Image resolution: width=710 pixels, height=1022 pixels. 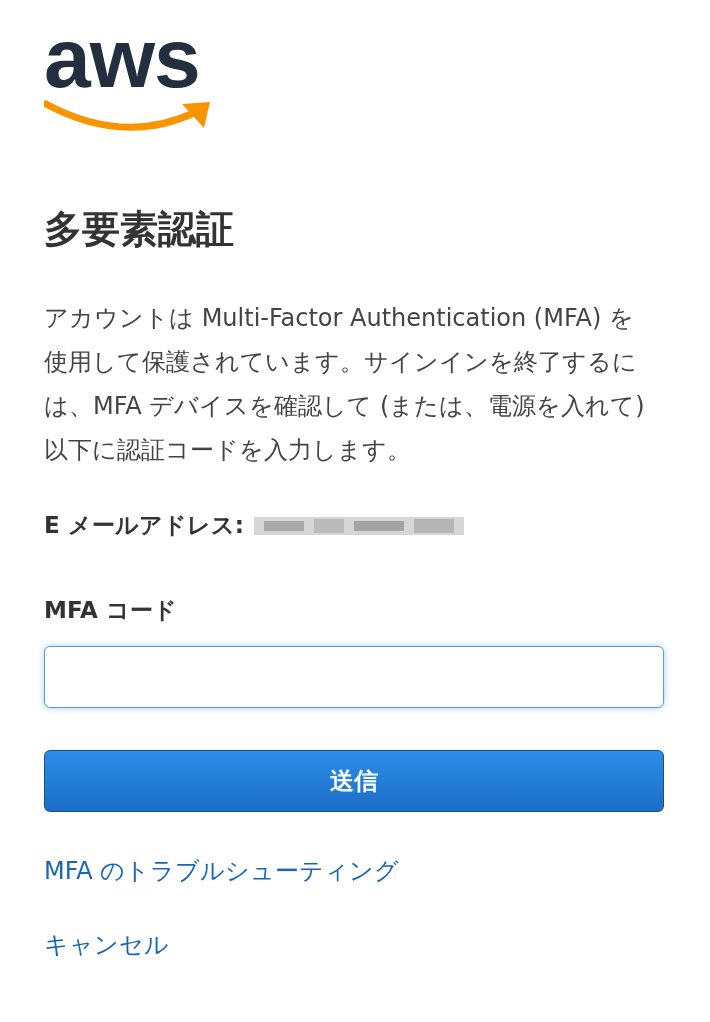 I want to click on mfa-code-input, so click(x=354, y=677).